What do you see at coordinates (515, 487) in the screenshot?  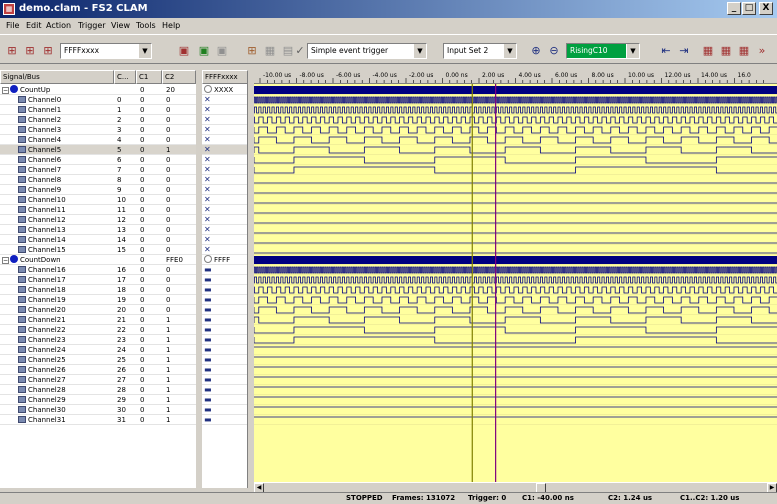 I see `horizontal-scrollbar: ◀ ▶` at bounding box center [515, 487].